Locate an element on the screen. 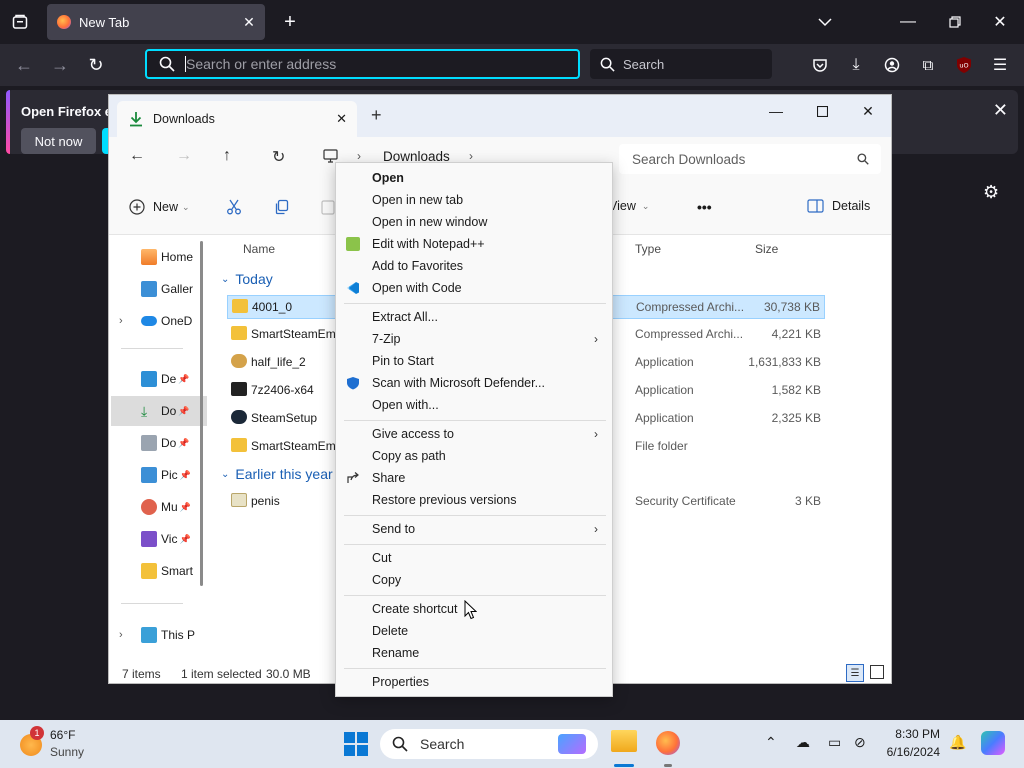 This screenshot has height=768, width=1024. search-bar: Search is located at coordinates (681, 64).